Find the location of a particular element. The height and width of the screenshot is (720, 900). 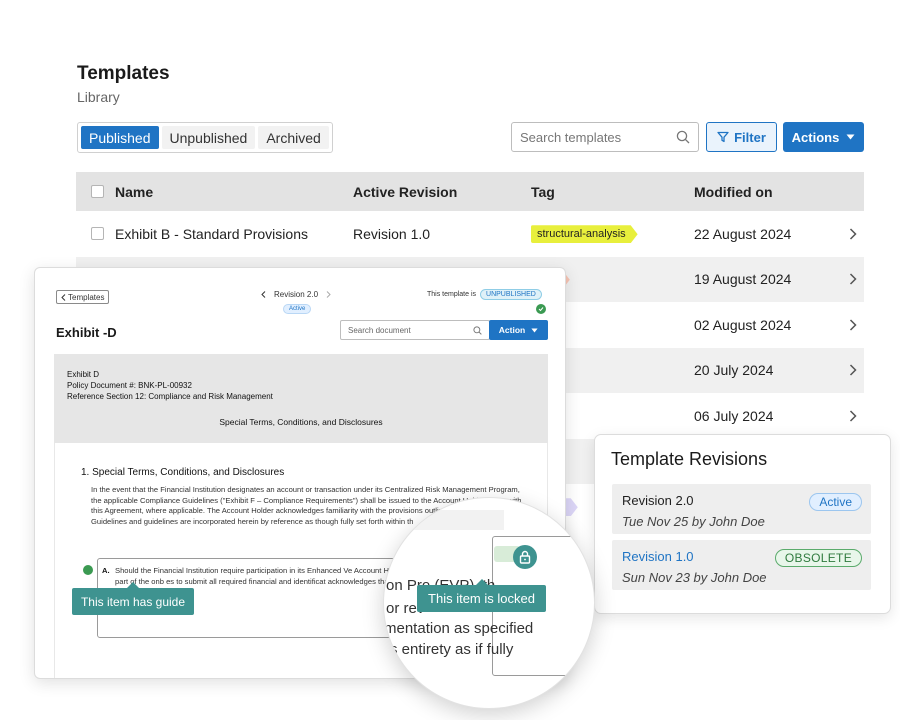

tab-archived: Archived is located at coordinates (293, 137).